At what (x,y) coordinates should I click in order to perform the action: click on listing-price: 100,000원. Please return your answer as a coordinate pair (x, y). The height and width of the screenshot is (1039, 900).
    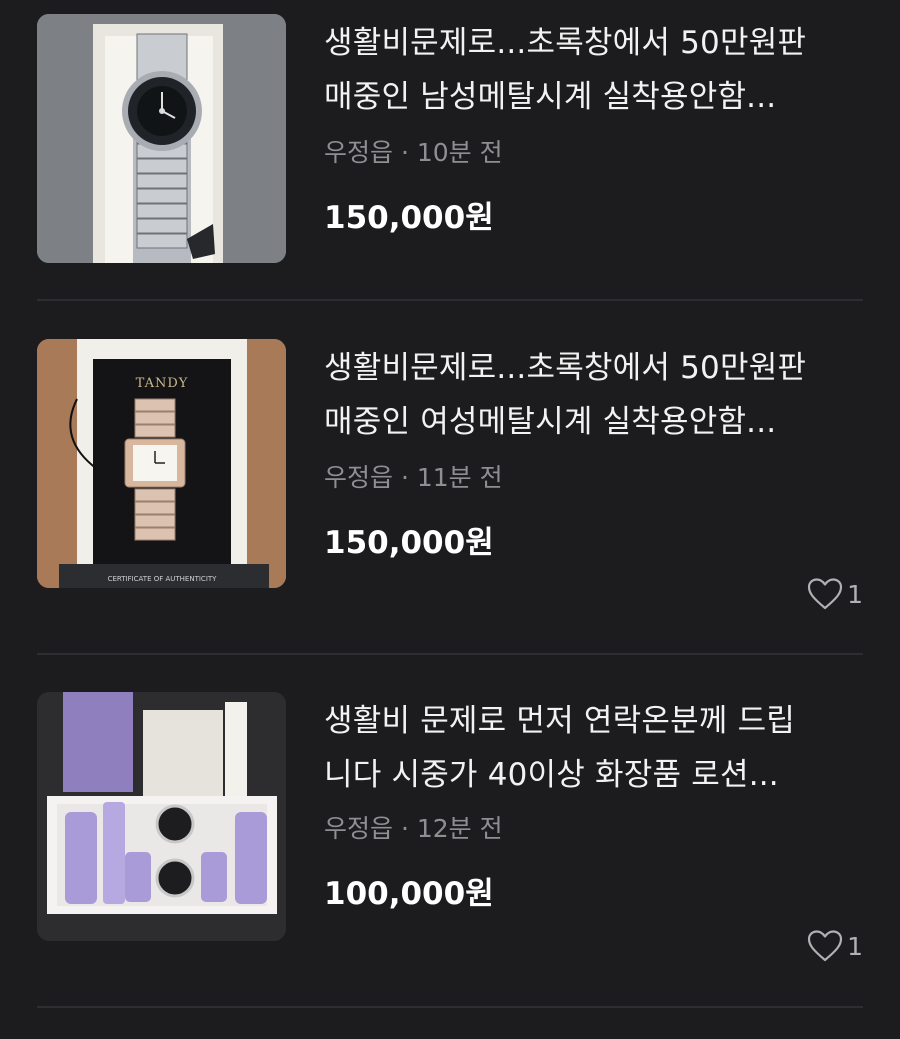
    Looking at the image, I should click on (409, 894).